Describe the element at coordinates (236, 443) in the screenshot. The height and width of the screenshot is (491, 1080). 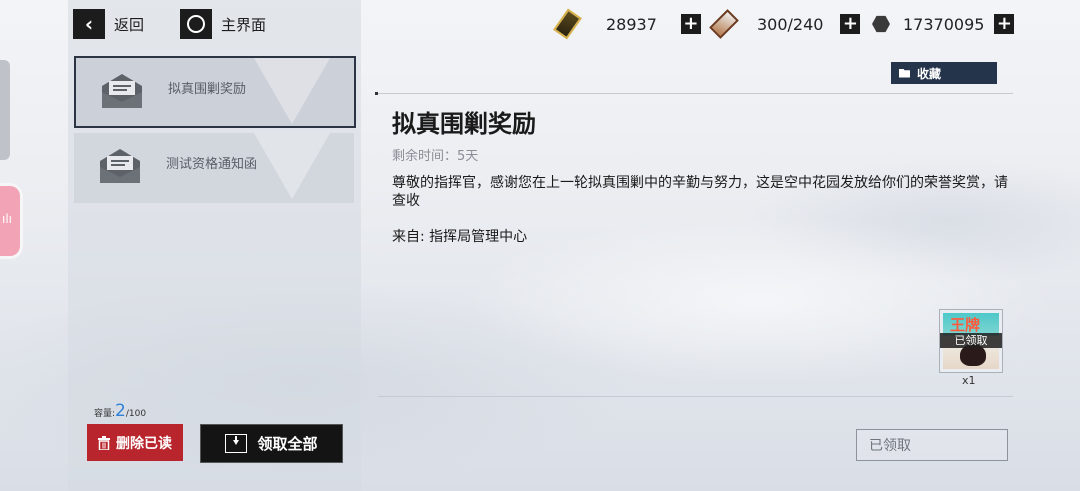
I see `download-icon` at that location.